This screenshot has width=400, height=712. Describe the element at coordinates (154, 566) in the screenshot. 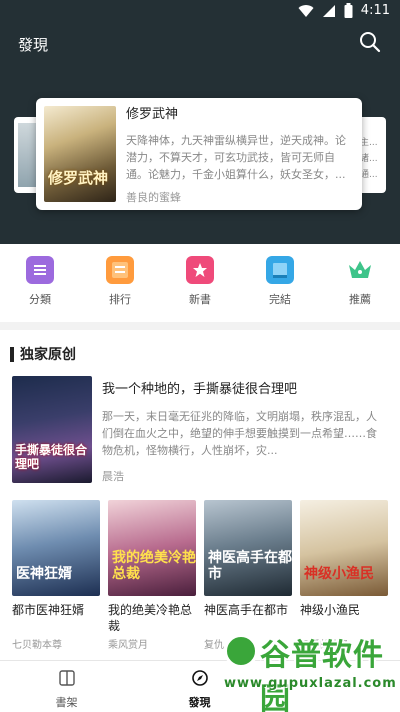

I see `grid-cover-title: 我的绝美冷艳总裁` at that location.